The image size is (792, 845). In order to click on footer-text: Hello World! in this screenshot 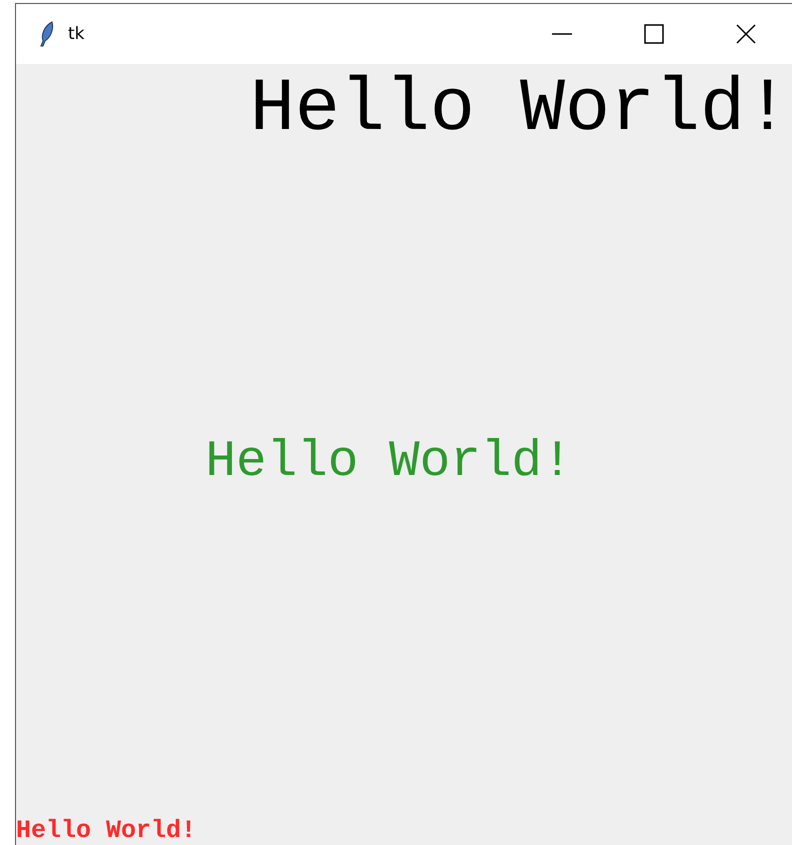, I will do `click(106, 830)`.